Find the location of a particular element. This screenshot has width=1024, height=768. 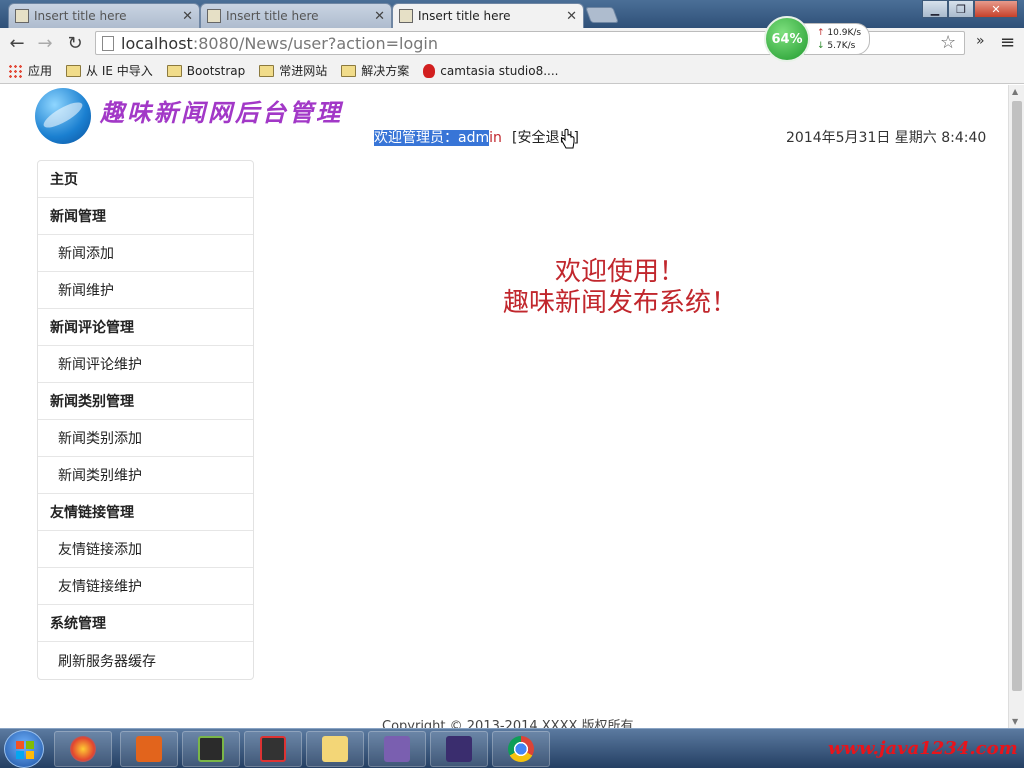

sidebar-item-refresh-cache: 刷新服务器缓存 is located at coordinates (145, 660).